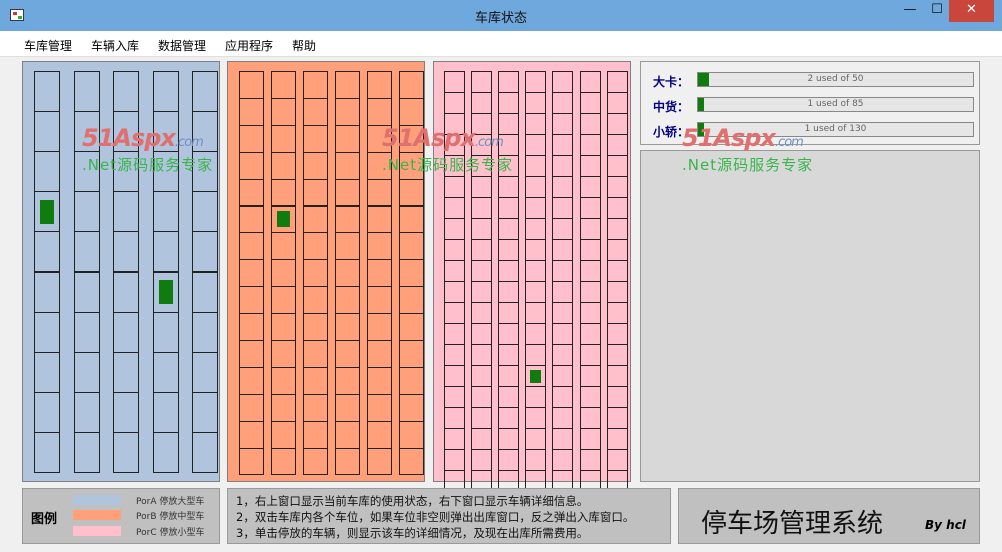 The height and width of the screenshot is (552, 1002). I want to click on minimize-button: —, so click(910, 11).